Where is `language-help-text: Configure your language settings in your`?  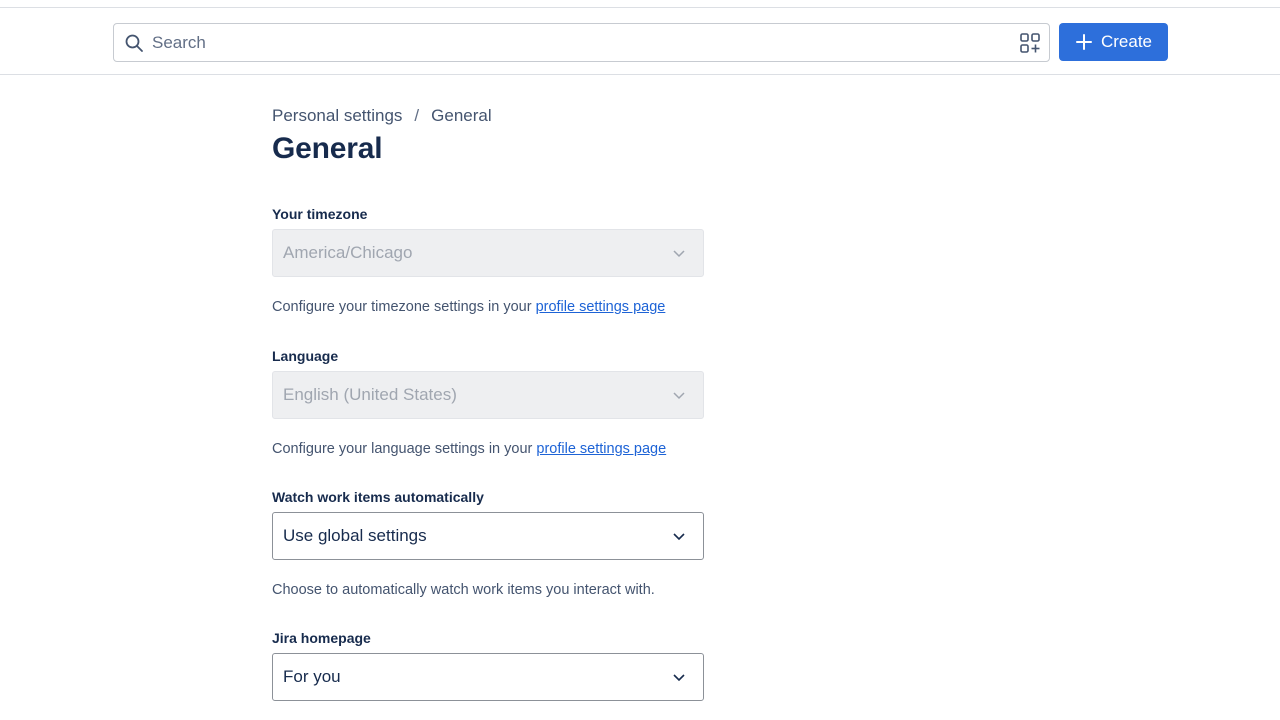
language-help-text: Configure your language settings in your is located at coordinates (402, 449).